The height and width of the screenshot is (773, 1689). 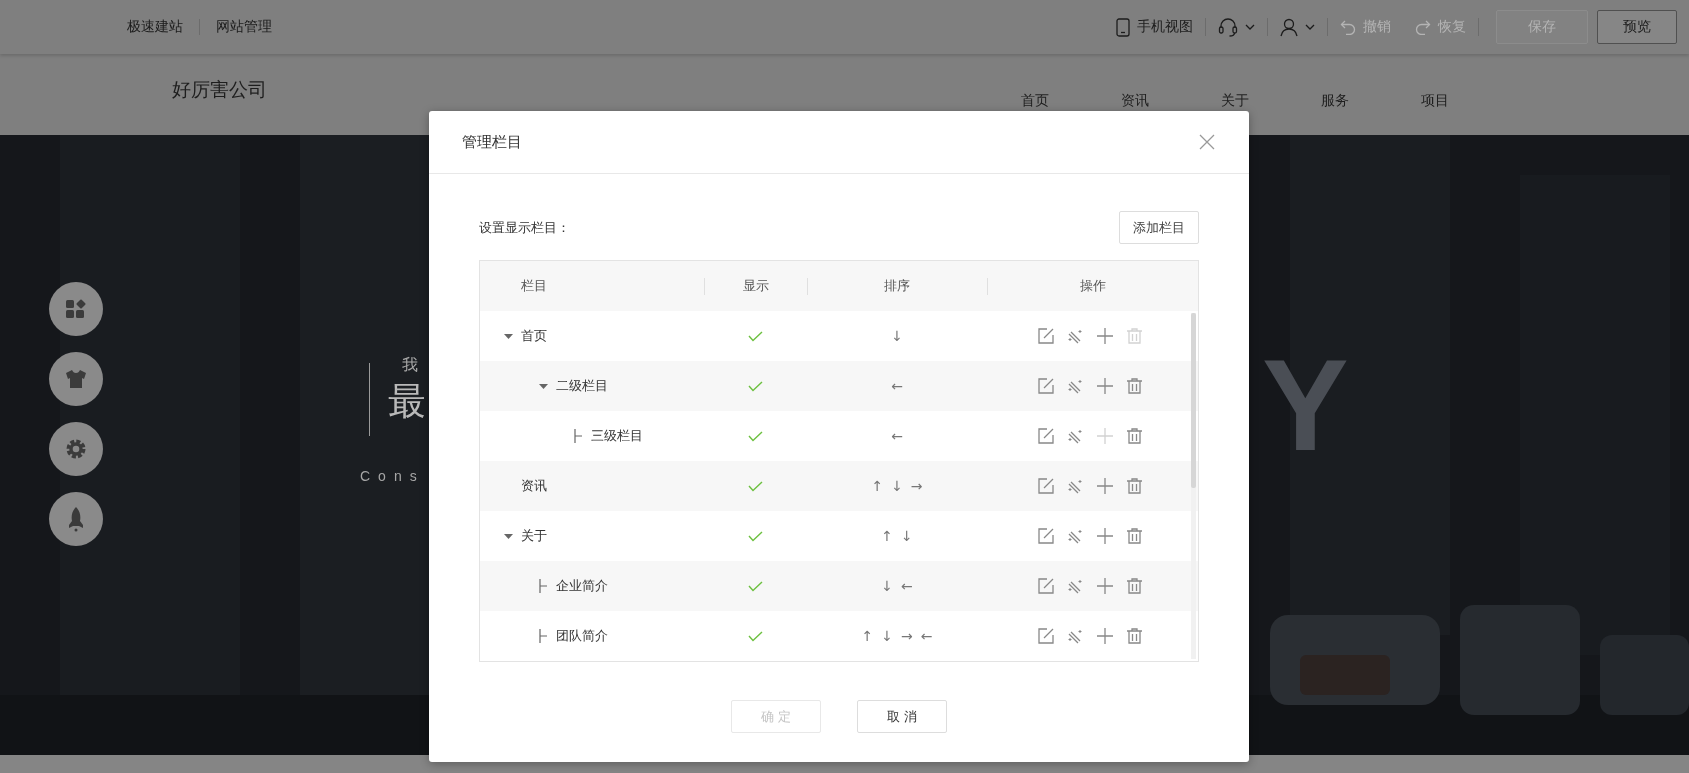 What do you see at coordinates (524, 227) in the screenshot?
I see `field-label: 设置显示栏目：` at bounding box center [524, 227].